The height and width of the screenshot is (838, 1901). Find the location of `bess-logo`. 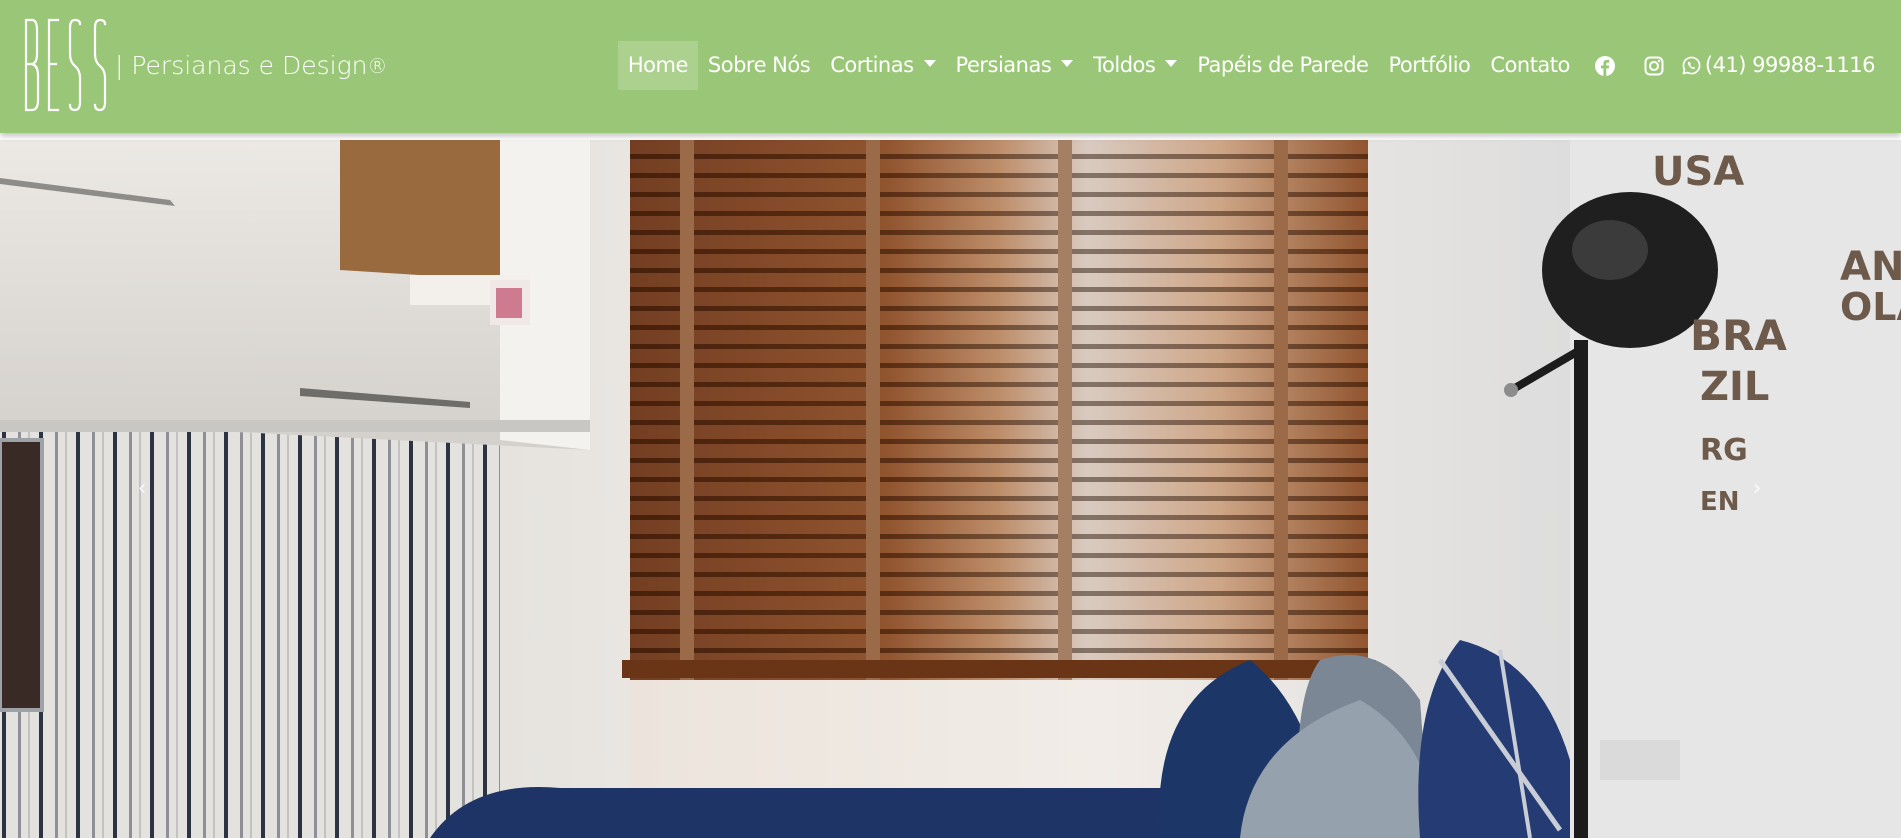

bess-logo is located at coordinates (65, 65).